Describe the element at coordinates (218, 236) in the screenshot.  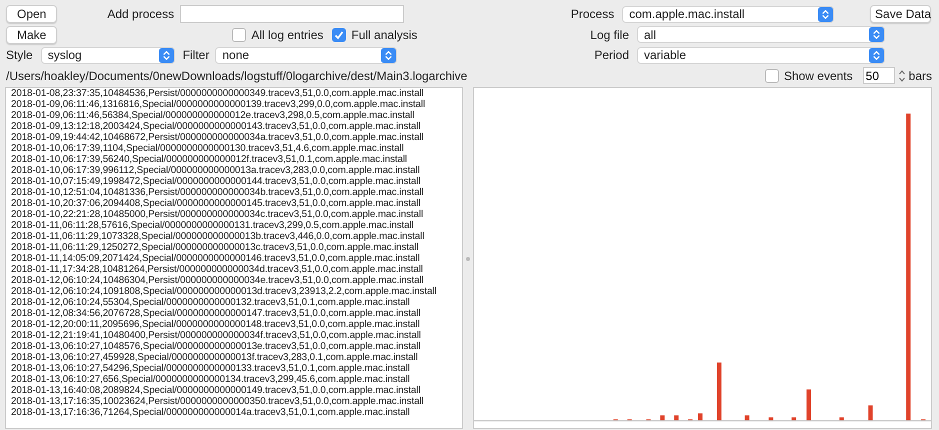
I see `log-line: 2018-01-11,06:11:29,1073328,Special/000000000000013b.tracev3,446,0.0,com.apple.mac.install` at that location.